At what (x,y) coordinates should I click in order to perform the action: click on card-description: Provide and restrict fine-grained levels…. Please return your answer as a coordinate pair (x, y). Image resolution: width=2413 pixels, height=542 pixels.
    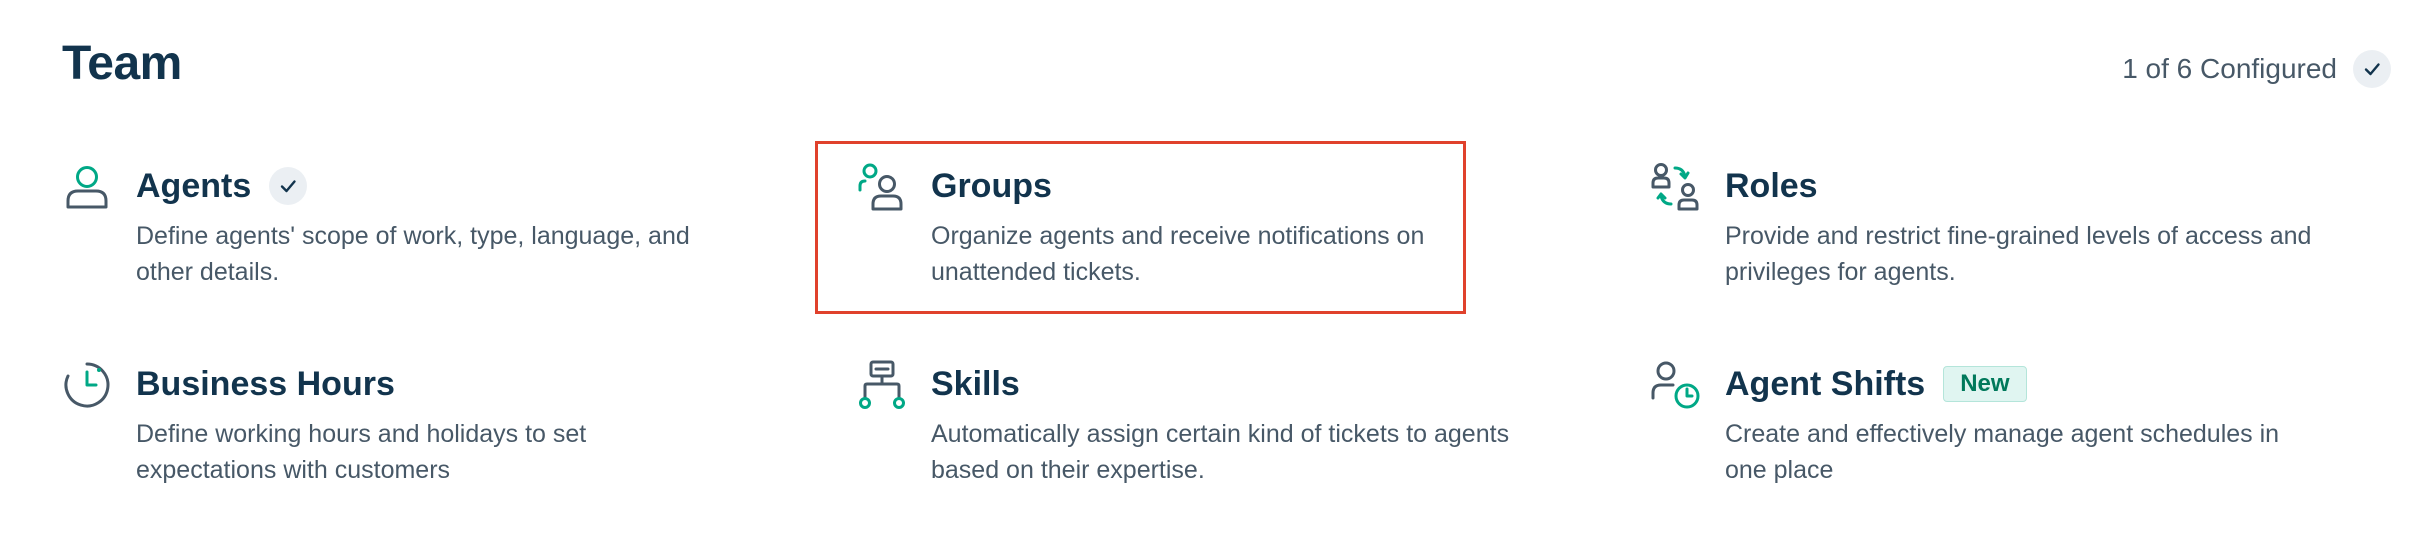
    Looking at the image, I should click on (2018, 254).